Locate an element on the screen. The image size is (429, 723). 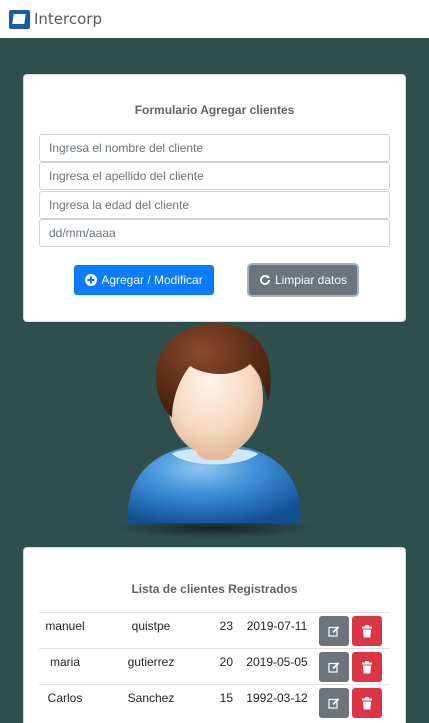
client-date: 1992-03-12 is located at coordinates (277, 698).